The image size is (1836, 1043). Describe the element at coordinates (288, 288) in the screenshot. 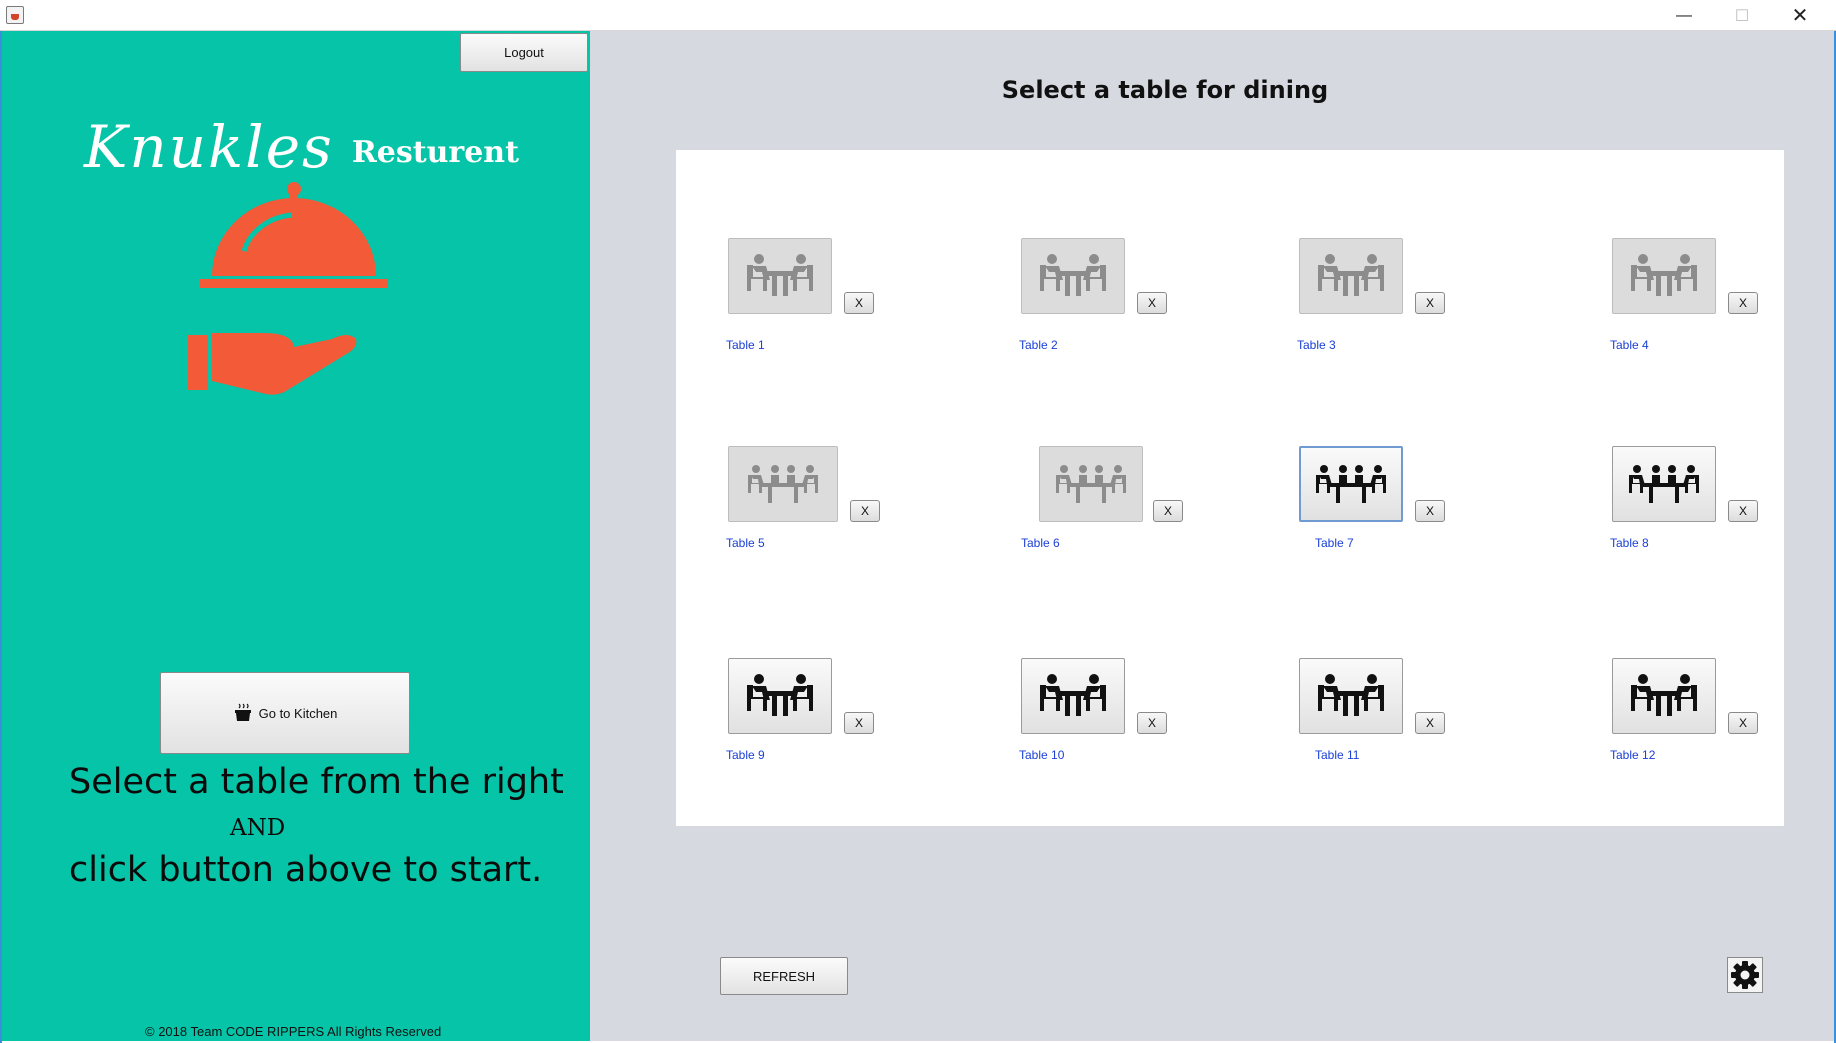

I see `serving-cloche-icon` at that location.